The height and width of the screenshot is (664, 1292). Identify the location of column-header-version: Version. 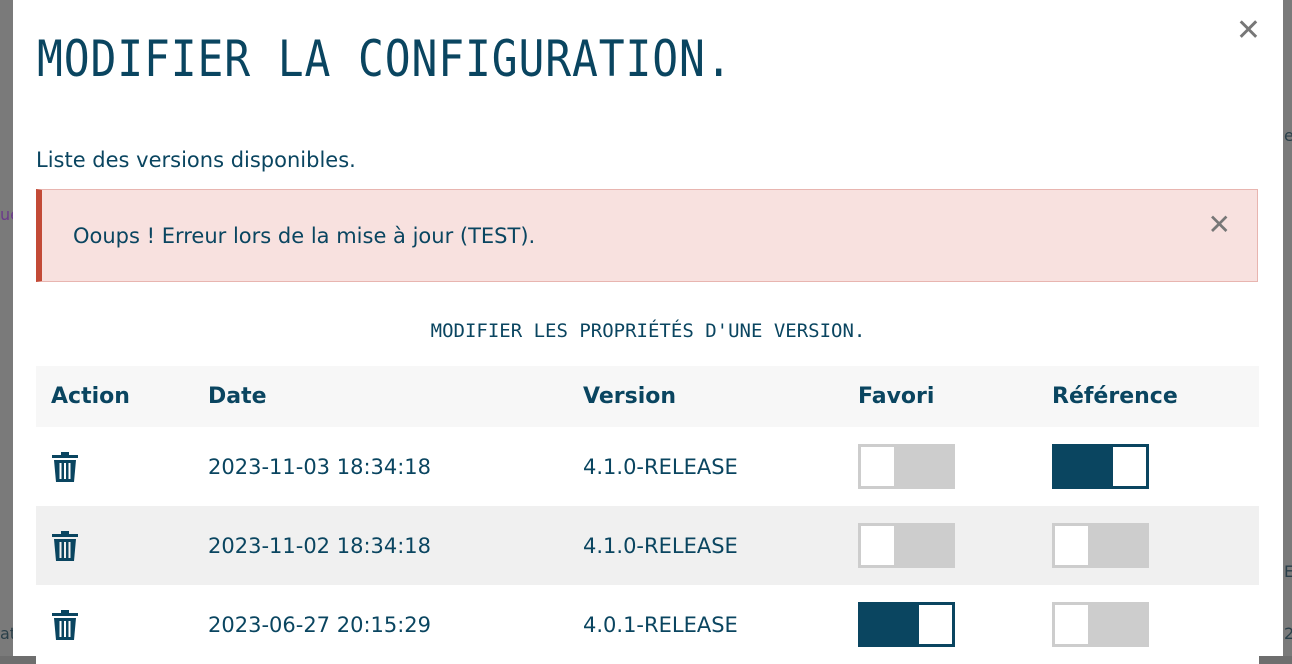
(630, 396).